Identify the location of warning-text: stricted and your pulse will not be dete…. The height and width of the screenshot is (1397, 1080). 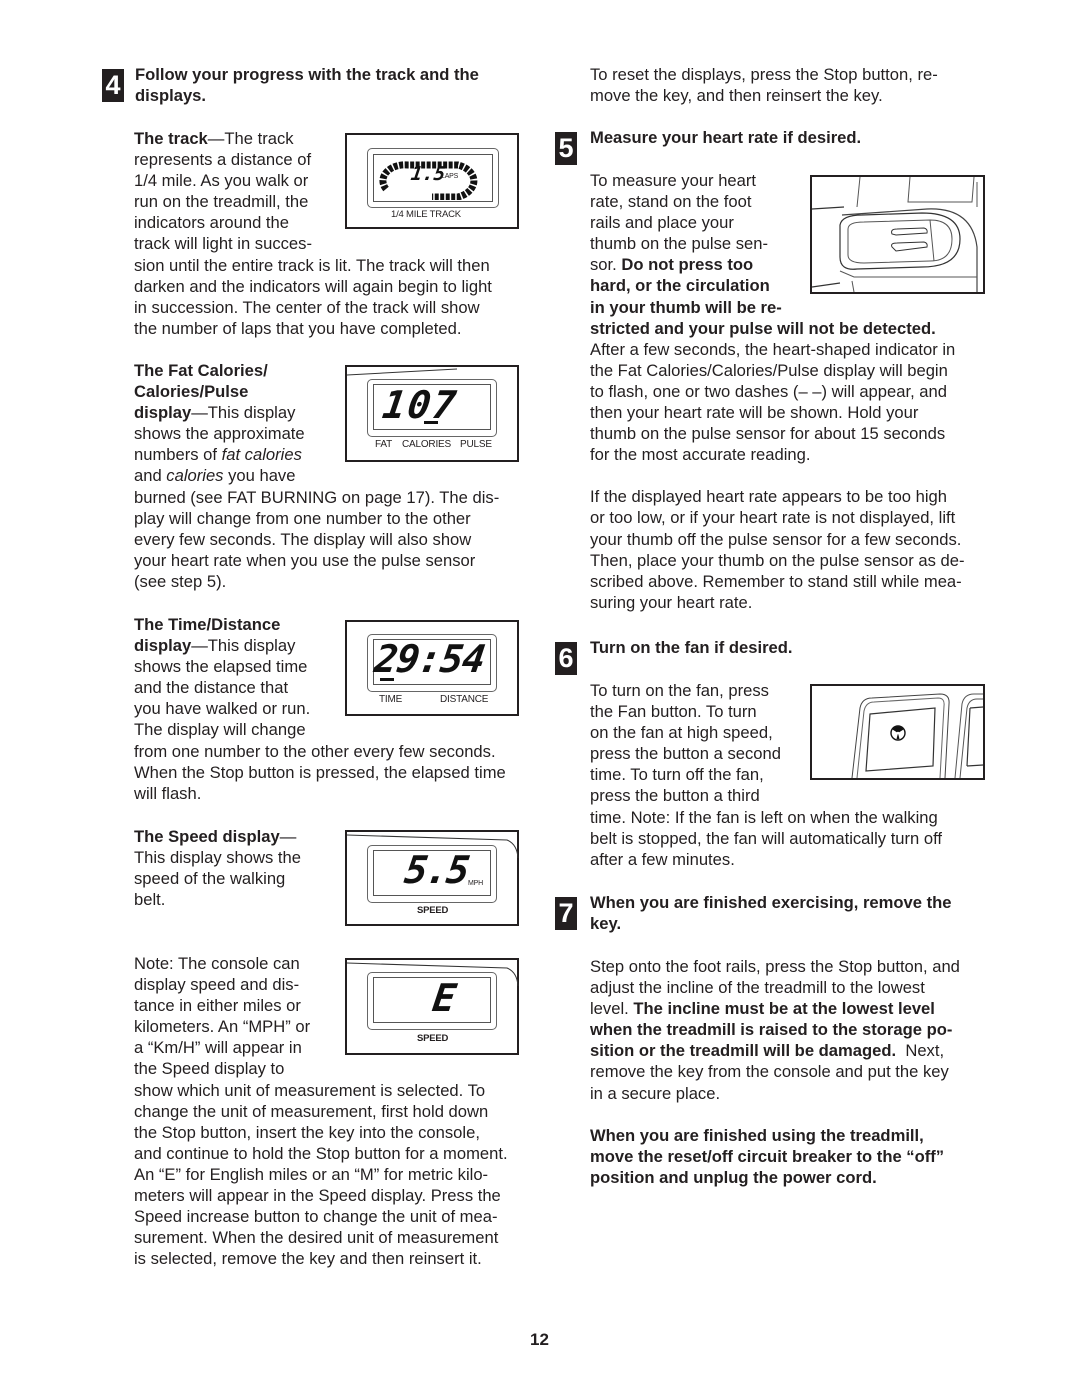
(763, 328).